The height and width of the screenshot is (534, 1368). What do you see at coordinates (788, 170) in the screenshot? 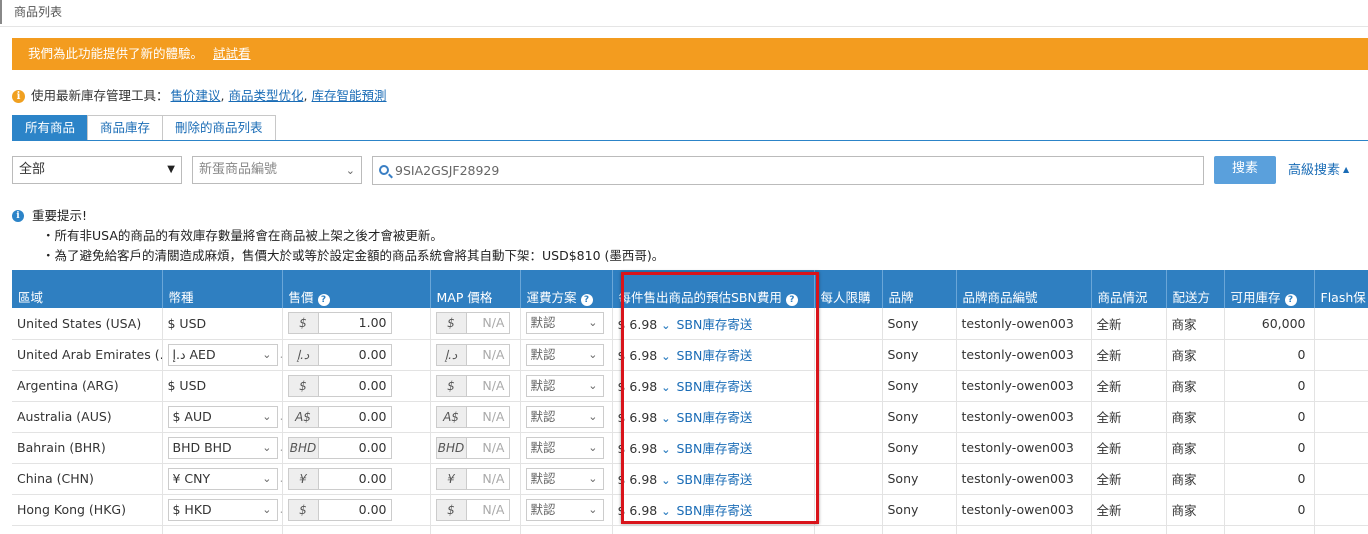
I see `search-input: 9SIA2GSJF28929` at bounding box center [788, 170].